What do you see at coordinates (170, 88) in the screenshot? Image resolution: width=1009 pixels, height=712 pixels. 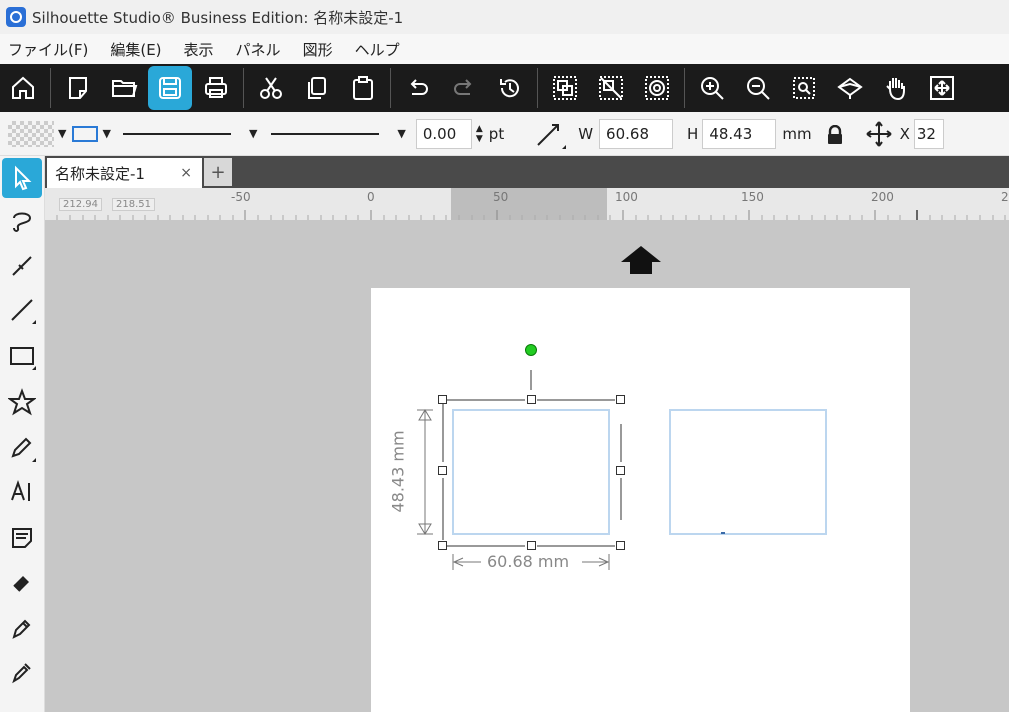 I see `save-icon` at bounding box center [170, 88].